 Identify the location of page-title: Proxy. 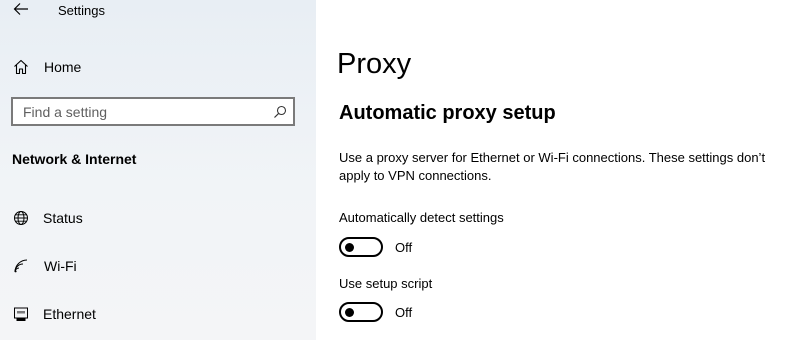
(374, 64).